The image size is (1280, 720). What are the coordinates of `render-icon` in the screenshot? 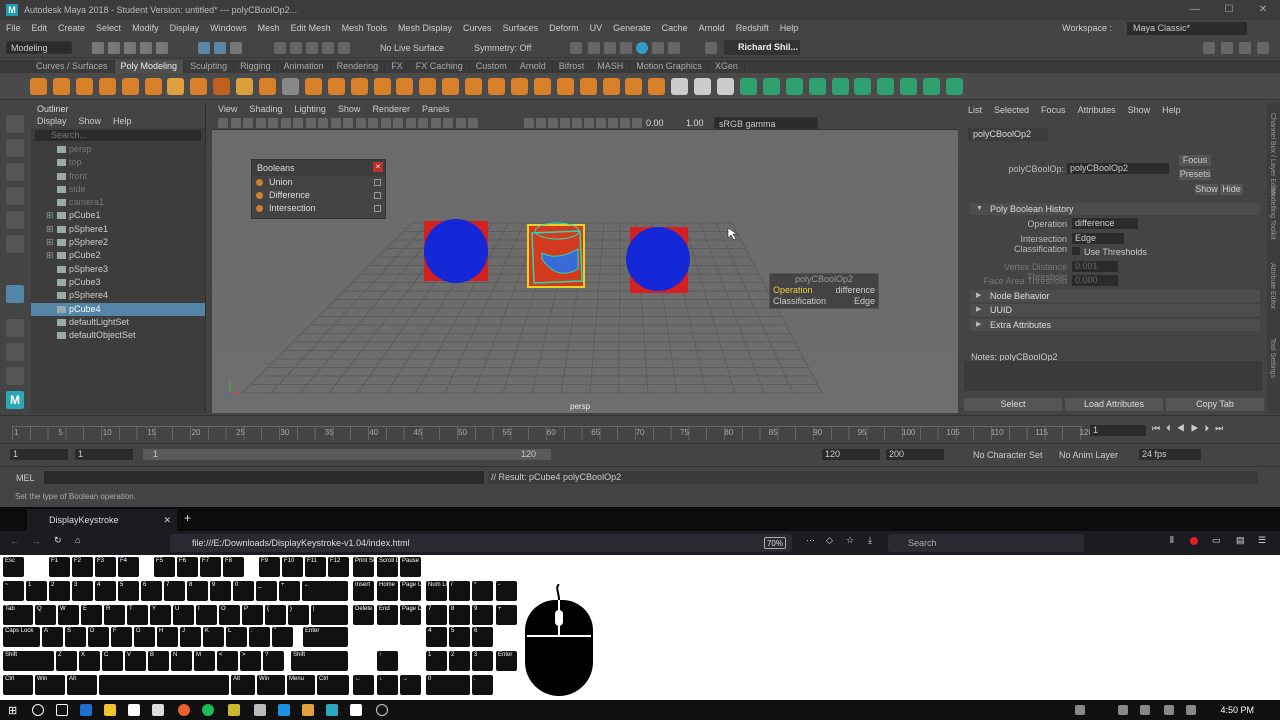 It's located at (594, 48).